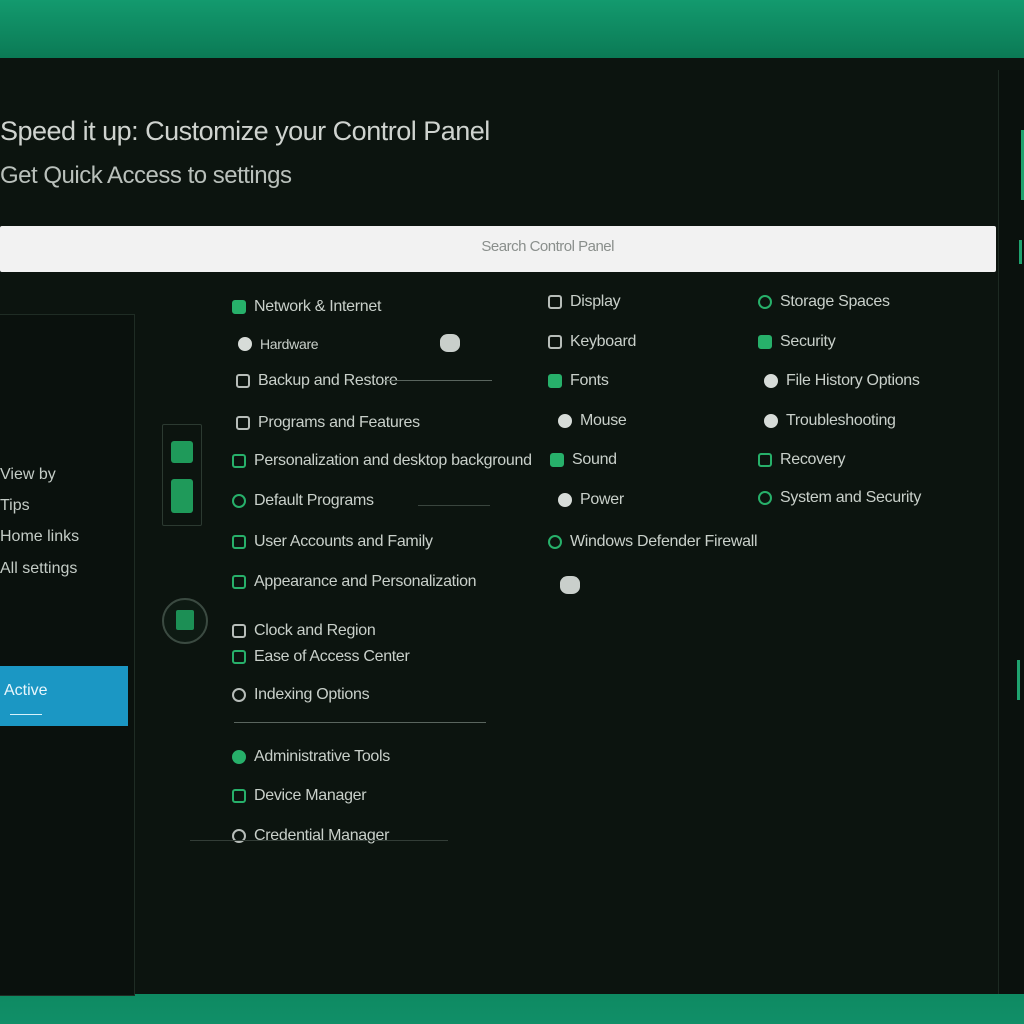  Describe the element at coordinates (239, 796) in the screenshot. I see `device-icon` at that location.